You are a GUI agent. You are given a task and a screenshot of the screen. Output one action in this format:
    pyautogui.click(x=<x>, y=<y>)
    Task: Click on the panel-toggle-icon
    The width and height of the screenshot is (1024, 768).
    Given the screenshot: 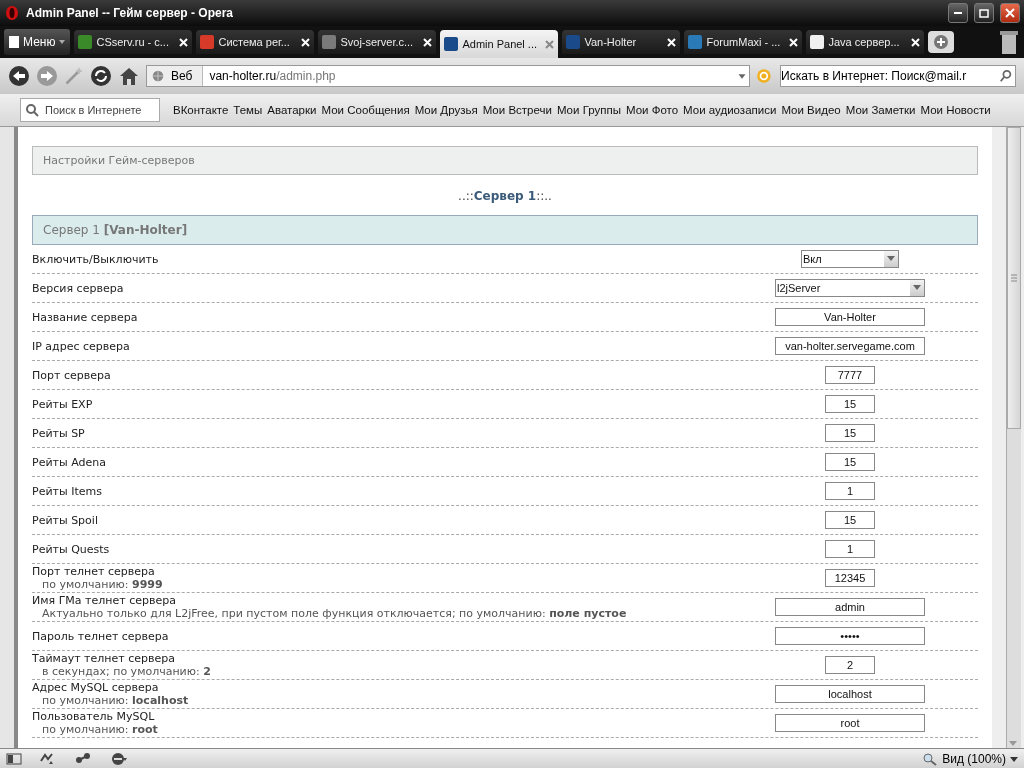 What is the action you would take?
    pyautogui.click(x=14, y=759)
    